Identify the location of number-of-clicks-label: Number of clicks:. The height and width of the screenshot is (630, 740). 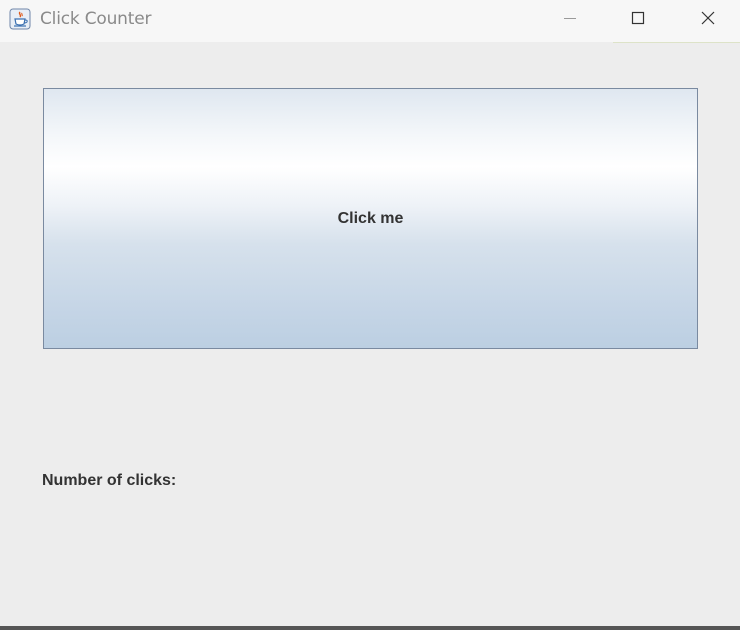
(109, 480).